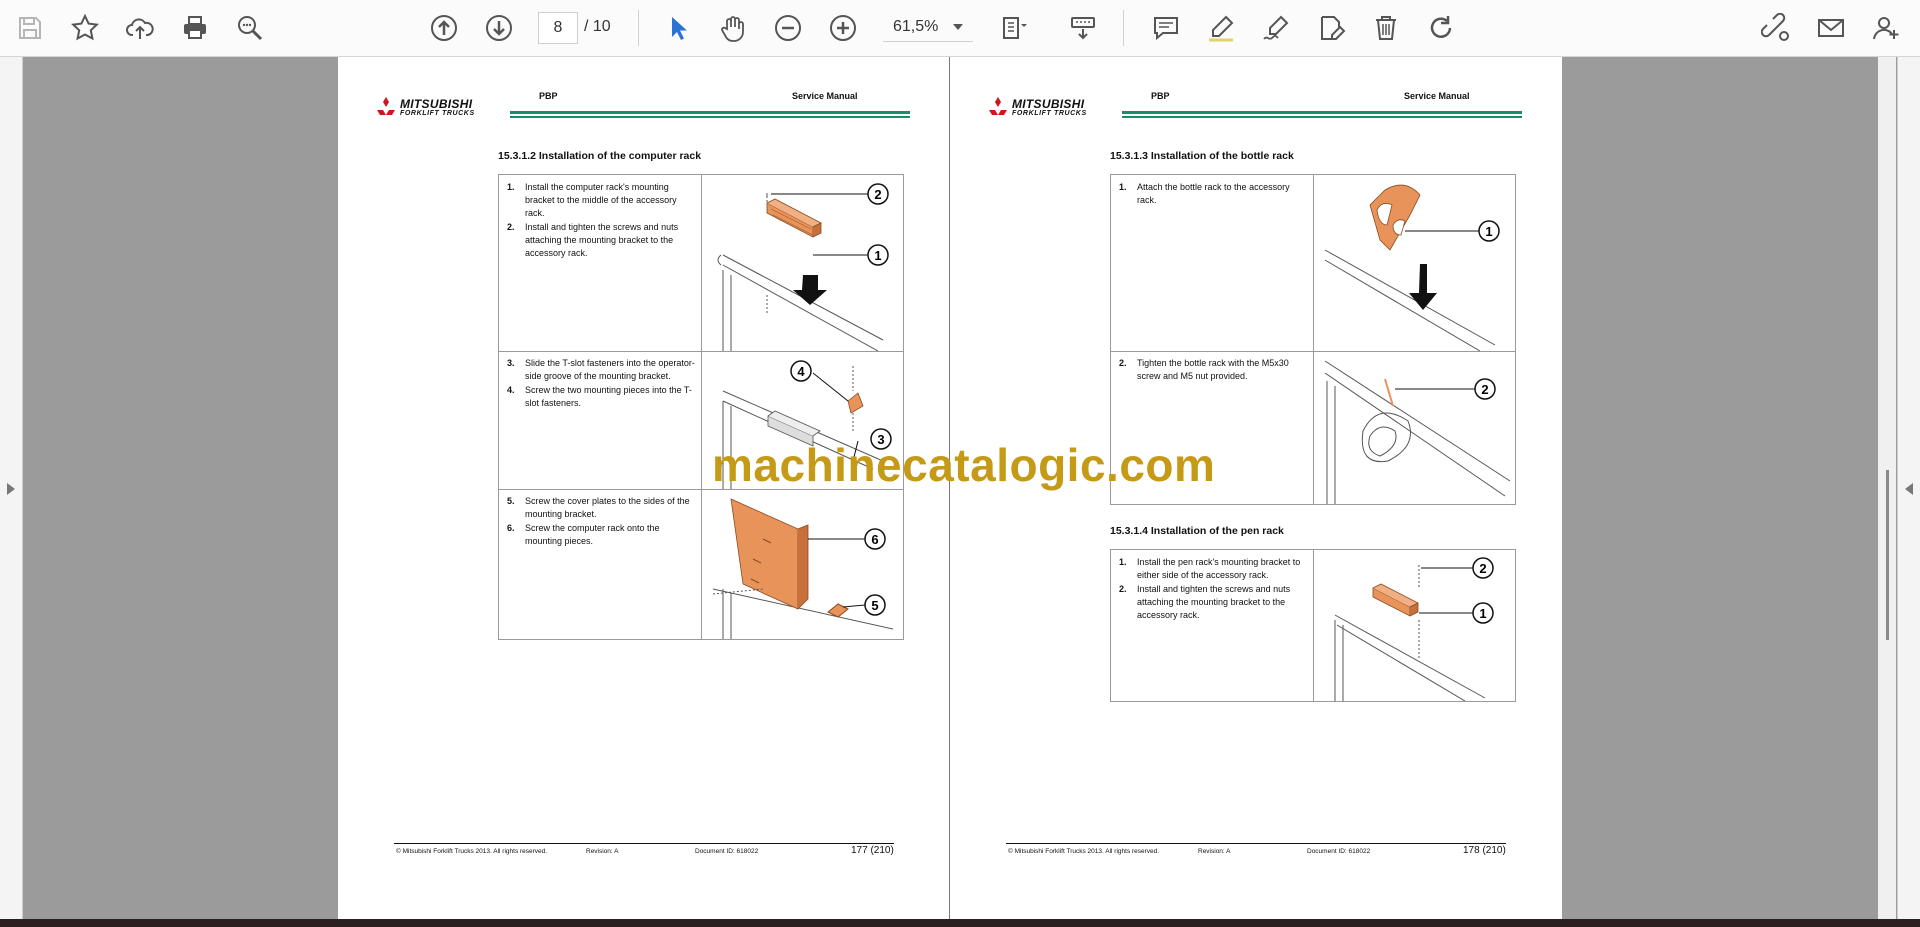 The image size is (1920, 927). I want to click on add-user-icon, so click(1886, 28).